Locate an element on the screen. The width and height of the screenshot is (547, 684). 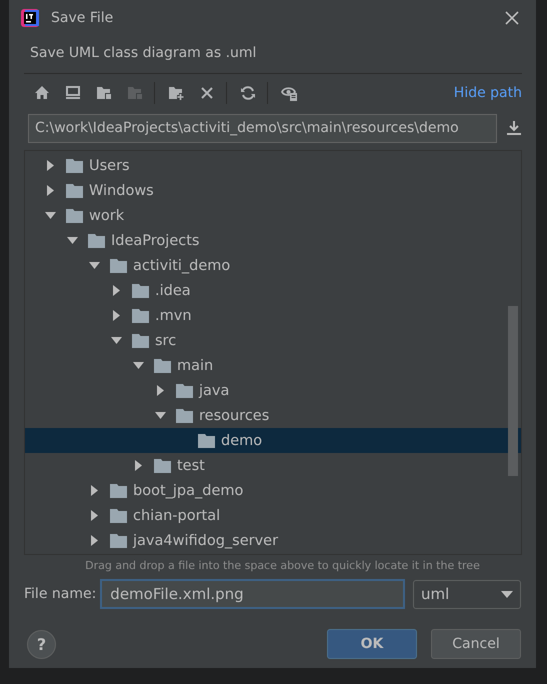
drag-drop-hint: Drag and drop a file into the space above to quickly locate it in the tree is located at coordinates (282, 566).